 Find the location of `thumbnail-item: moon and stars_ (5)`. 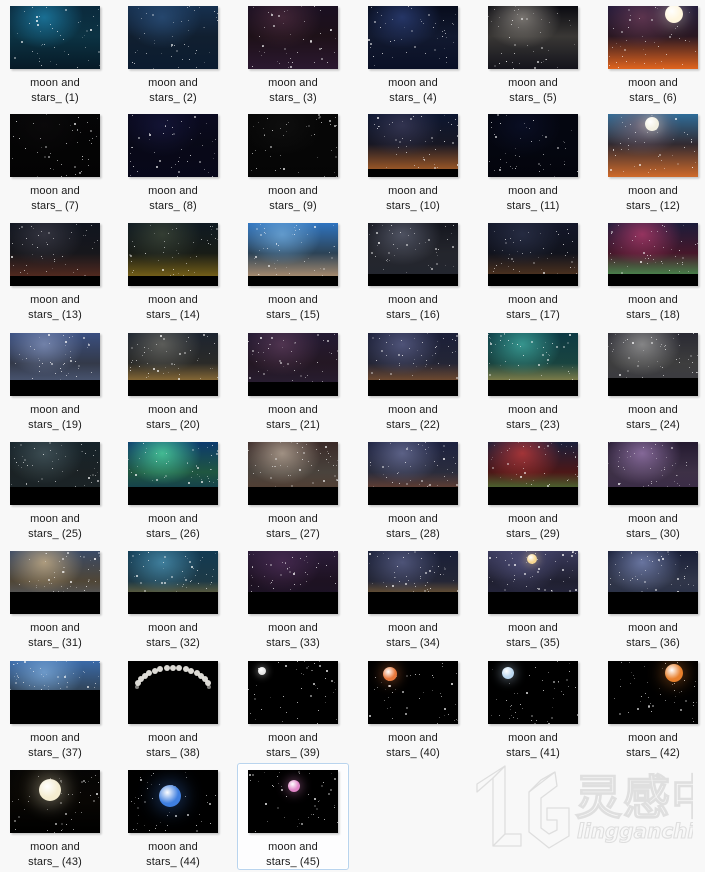

thumbnail-item: moon and stars_ (5) is located at coordinates (533, 53).